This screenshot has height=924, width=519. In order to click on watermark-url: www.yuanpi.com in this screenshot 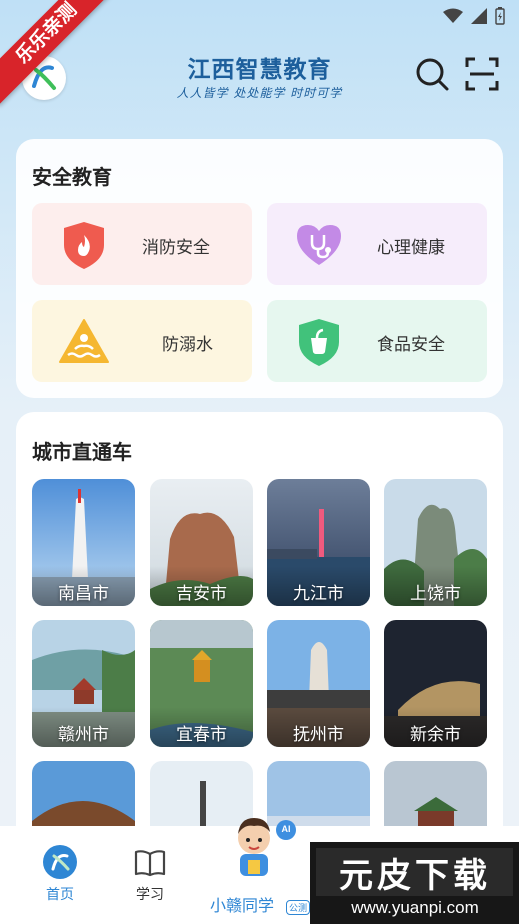, I will do `click(415, 907)`.